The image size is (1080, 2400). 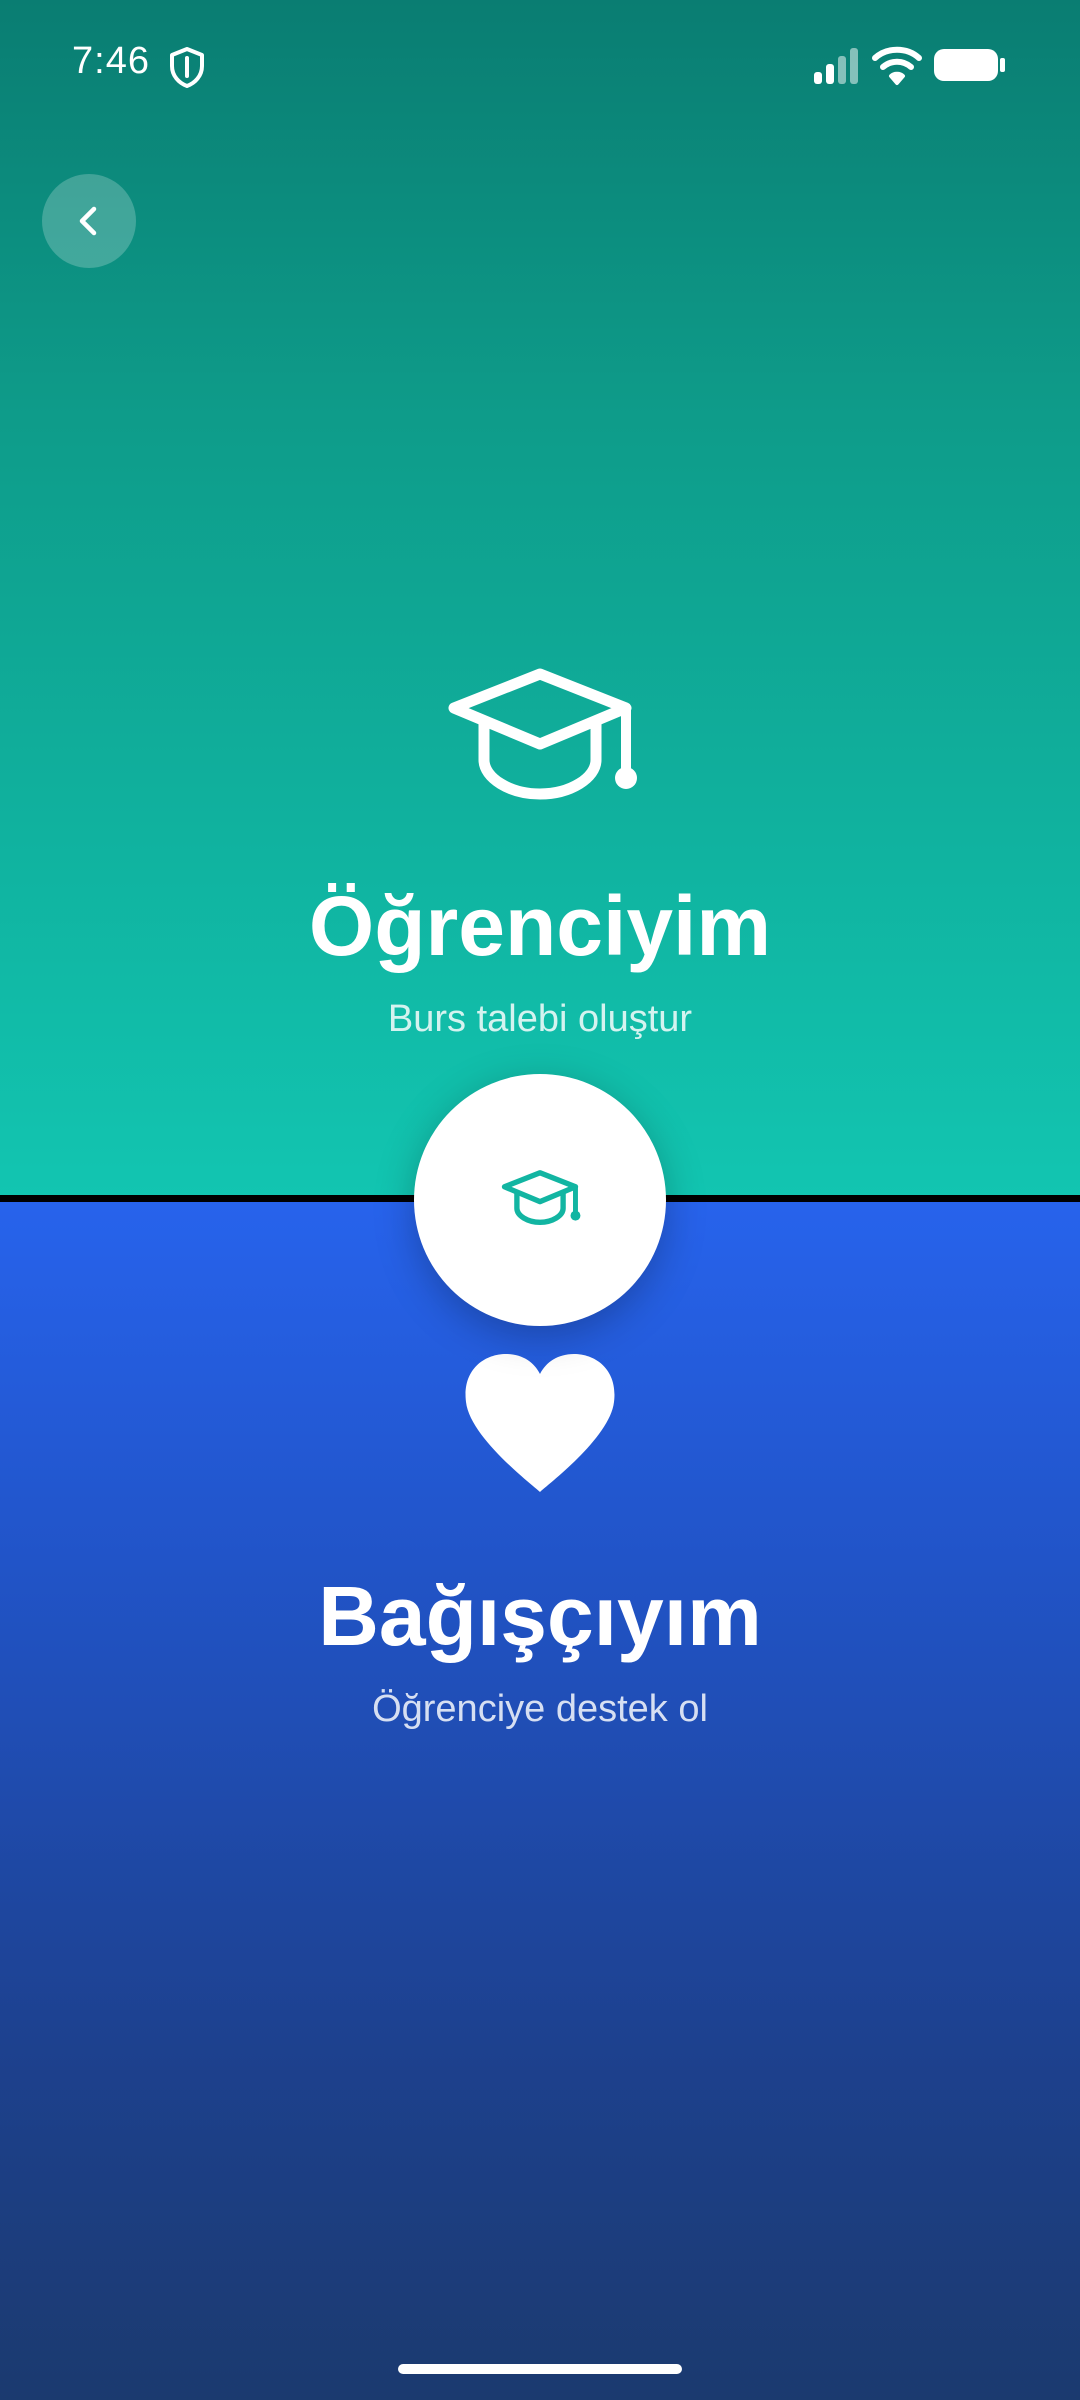 I want to click on heart-icon, so click(x=540, y=1423).